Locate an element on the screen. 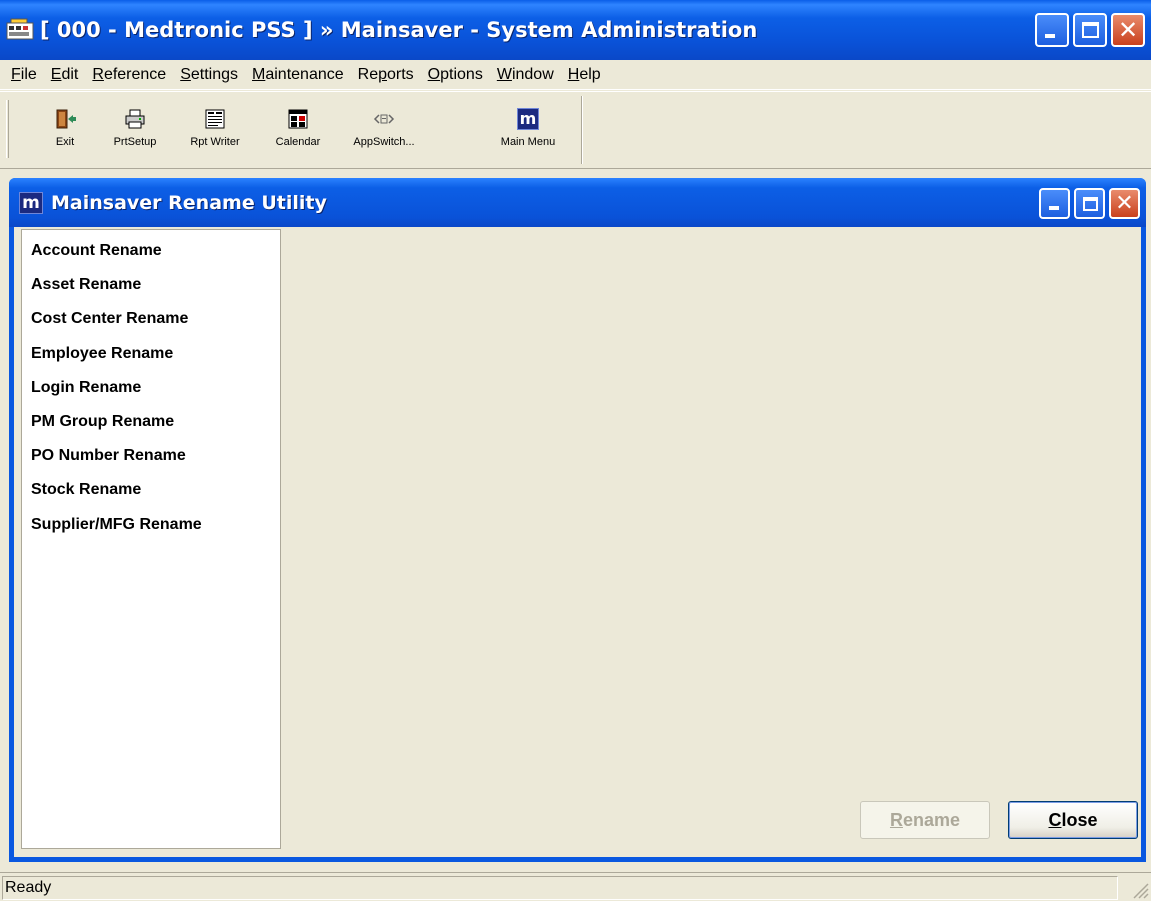  status-text: Ready is located at coordinates (560, 888).